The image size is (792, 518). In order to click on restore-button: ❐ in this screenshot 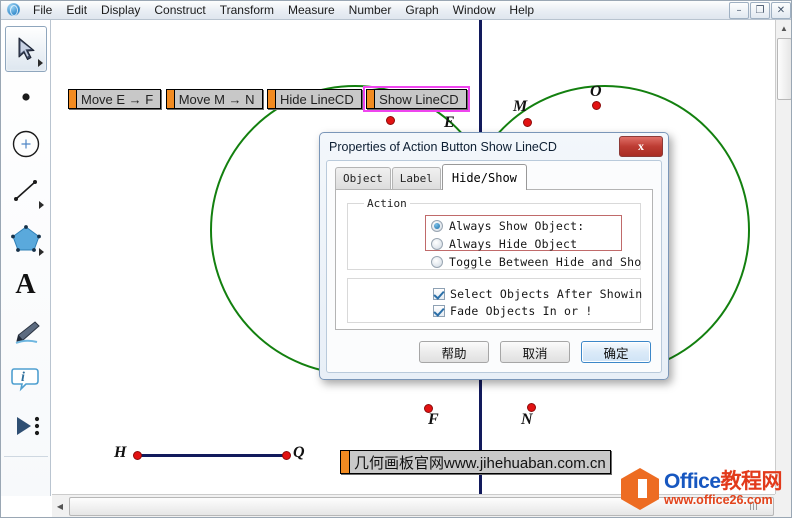, I will do `click(760, 10)`.